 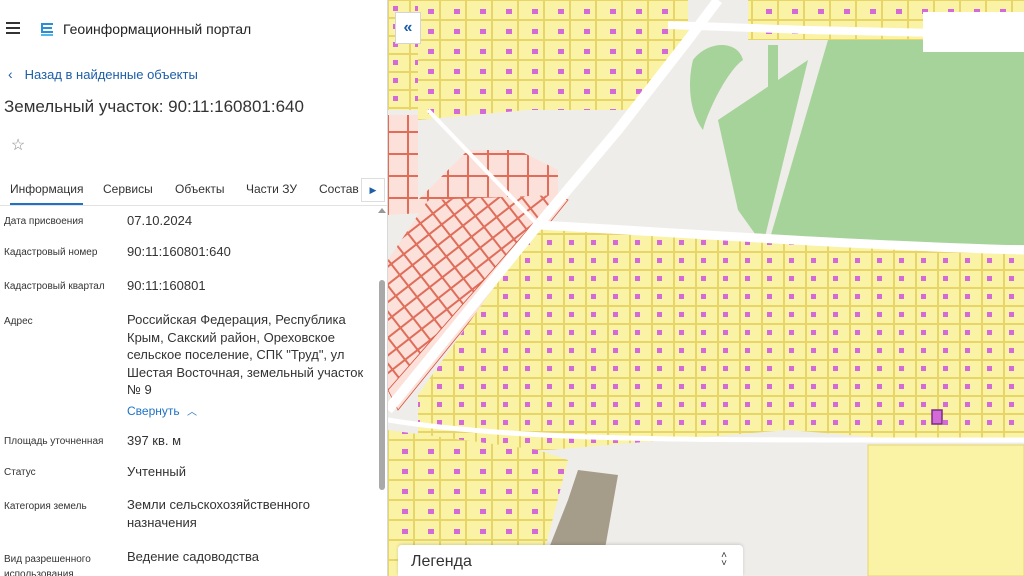 I want to click on property-value: 07.10.2024, so click(x=160, y=220).